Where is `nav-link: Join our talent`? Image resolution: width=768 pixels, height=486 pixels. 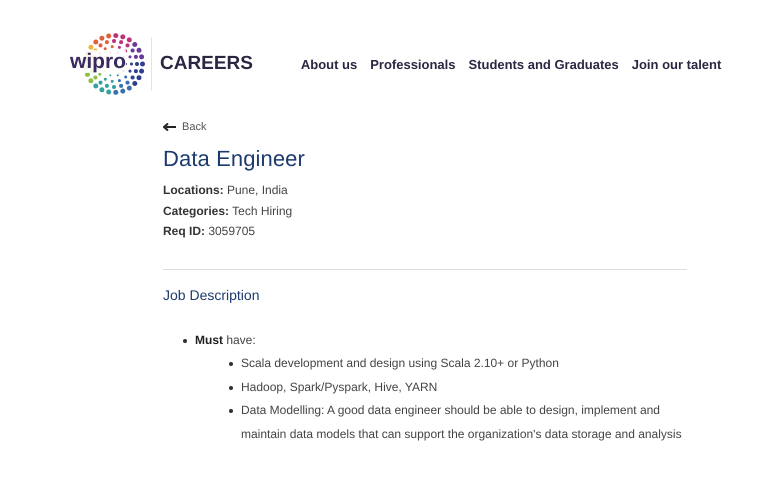
nav-link: Join our talent is located at coordinates (677, 64).